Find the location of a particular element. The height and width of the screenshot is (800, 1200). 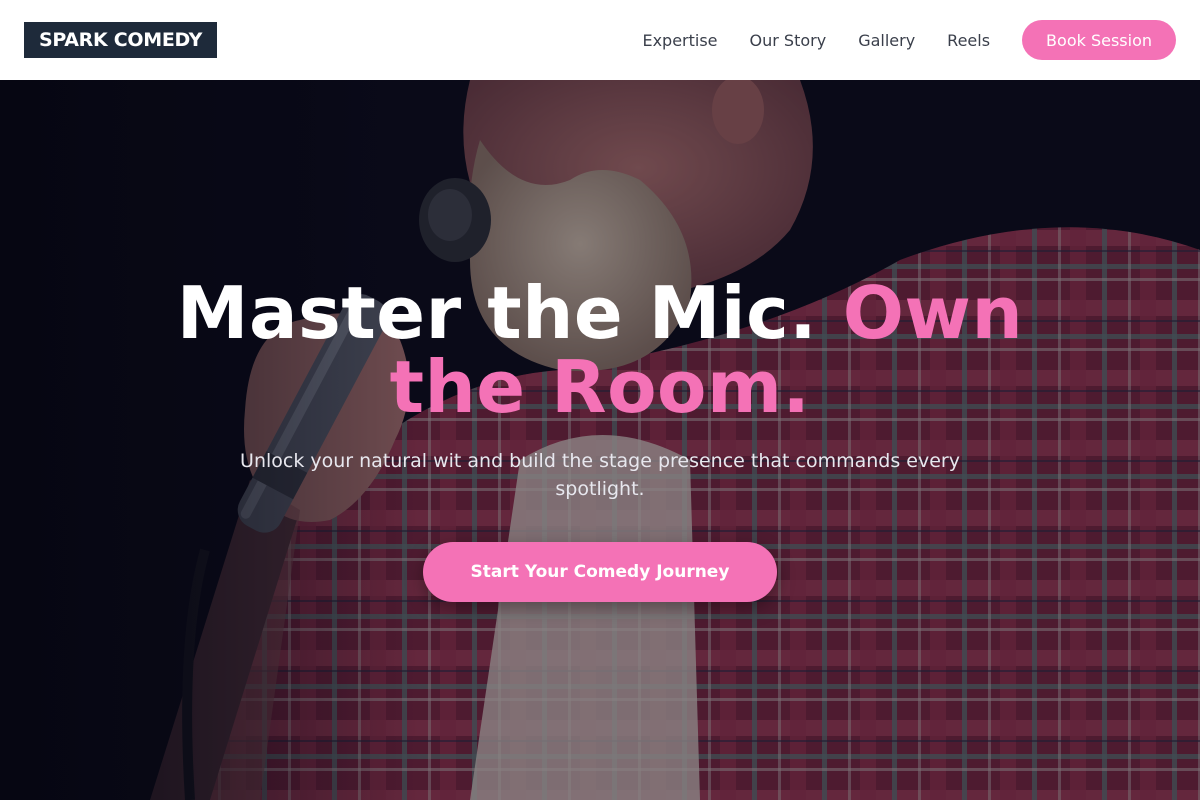

hero-title-main: Master the Mic. is located at coordinates (509, 313).